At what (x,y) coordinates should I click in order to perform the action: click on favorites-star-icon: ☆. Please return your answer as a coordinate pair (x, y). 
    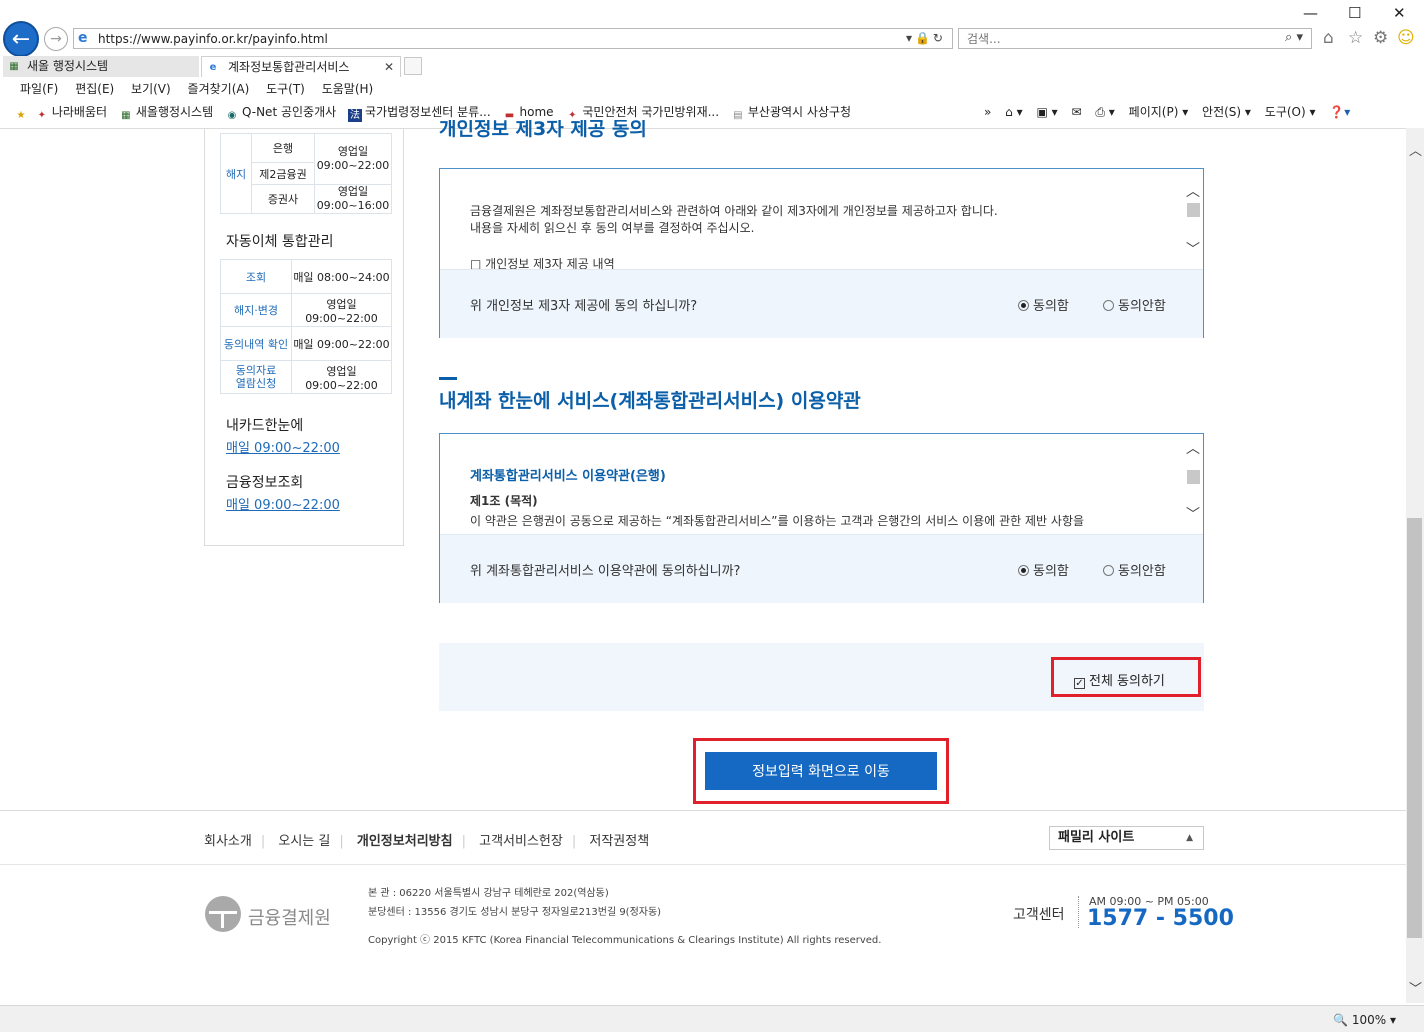
    Looking at the image, I should click on (1355, 38).